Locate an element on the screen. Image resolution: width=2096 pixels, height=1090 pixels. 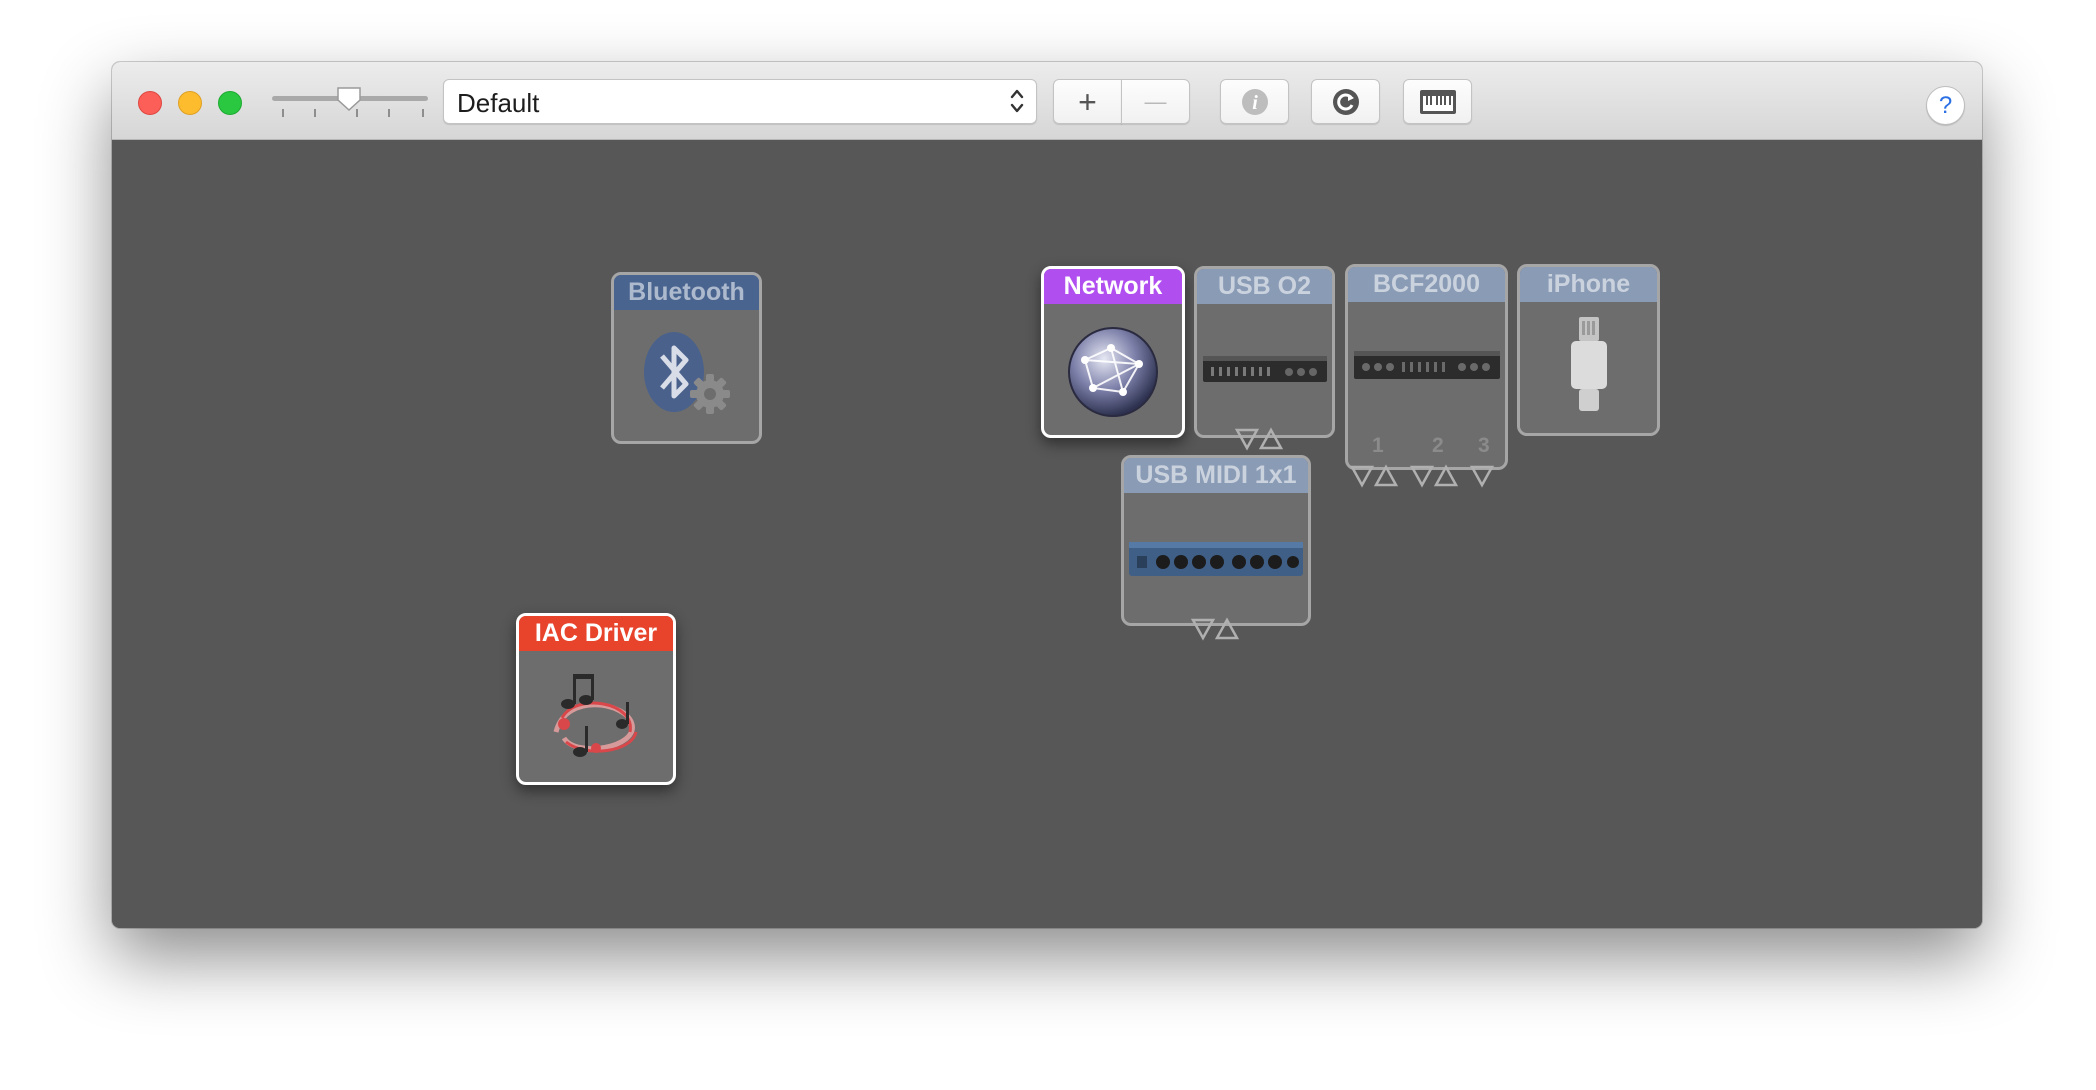
device-title: IAC Driver is located at coordinates (596, 633).